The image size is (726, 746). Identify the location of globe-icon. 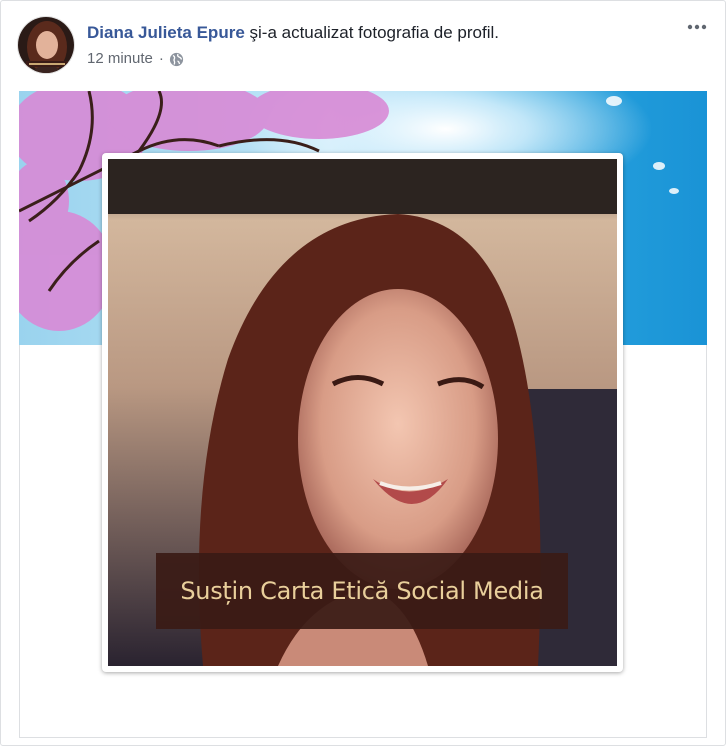
(176, 59).